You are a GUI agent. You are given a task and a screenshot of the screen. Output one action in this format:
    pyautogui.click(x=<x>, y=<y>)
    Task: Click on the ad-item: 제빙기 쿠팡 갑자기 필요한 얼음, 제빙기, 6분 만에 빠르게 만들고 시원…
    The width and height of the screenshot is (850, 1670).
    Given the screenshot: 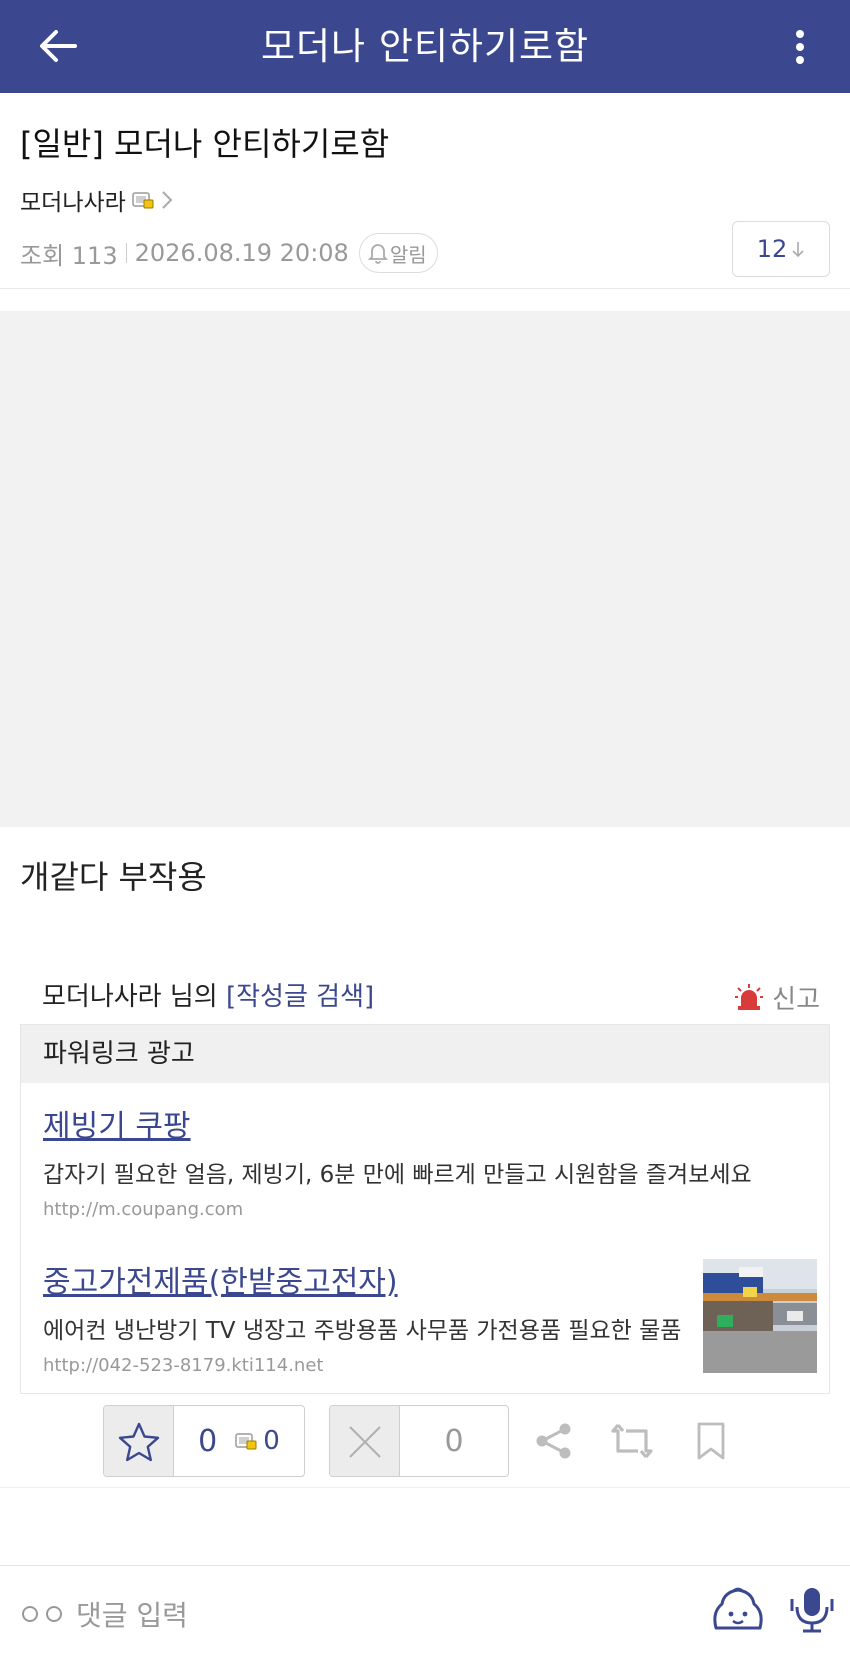 What is the action you would take?
    pyautogui.click(x=426, y=1160)
    